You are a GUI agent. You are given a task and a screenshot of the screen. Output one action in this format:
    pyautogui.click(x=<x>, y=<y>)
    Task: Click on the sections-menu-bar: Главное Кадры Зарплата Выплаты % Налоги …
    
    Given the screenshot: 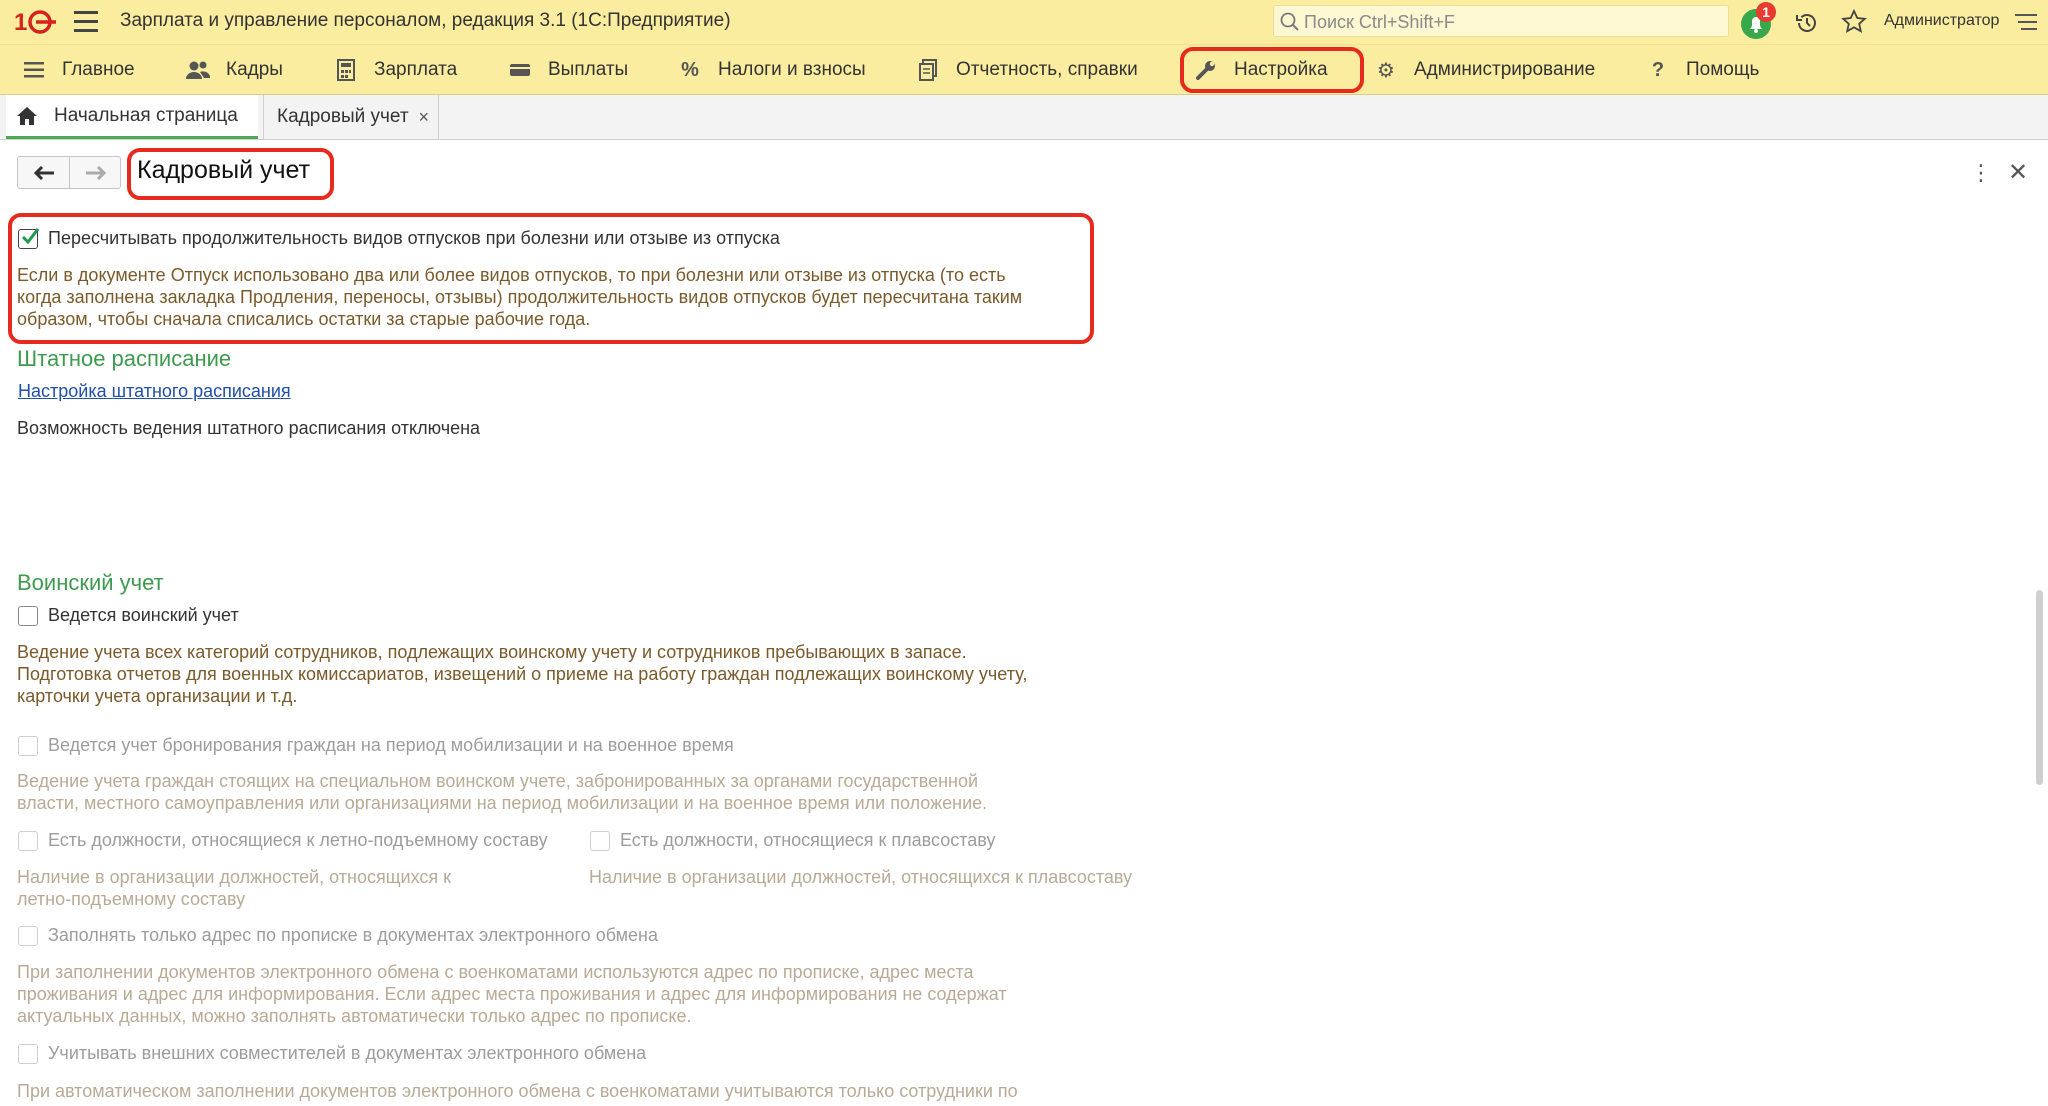 What is the action you would take?
    pyautogui.click(x=1024, y=69)
    